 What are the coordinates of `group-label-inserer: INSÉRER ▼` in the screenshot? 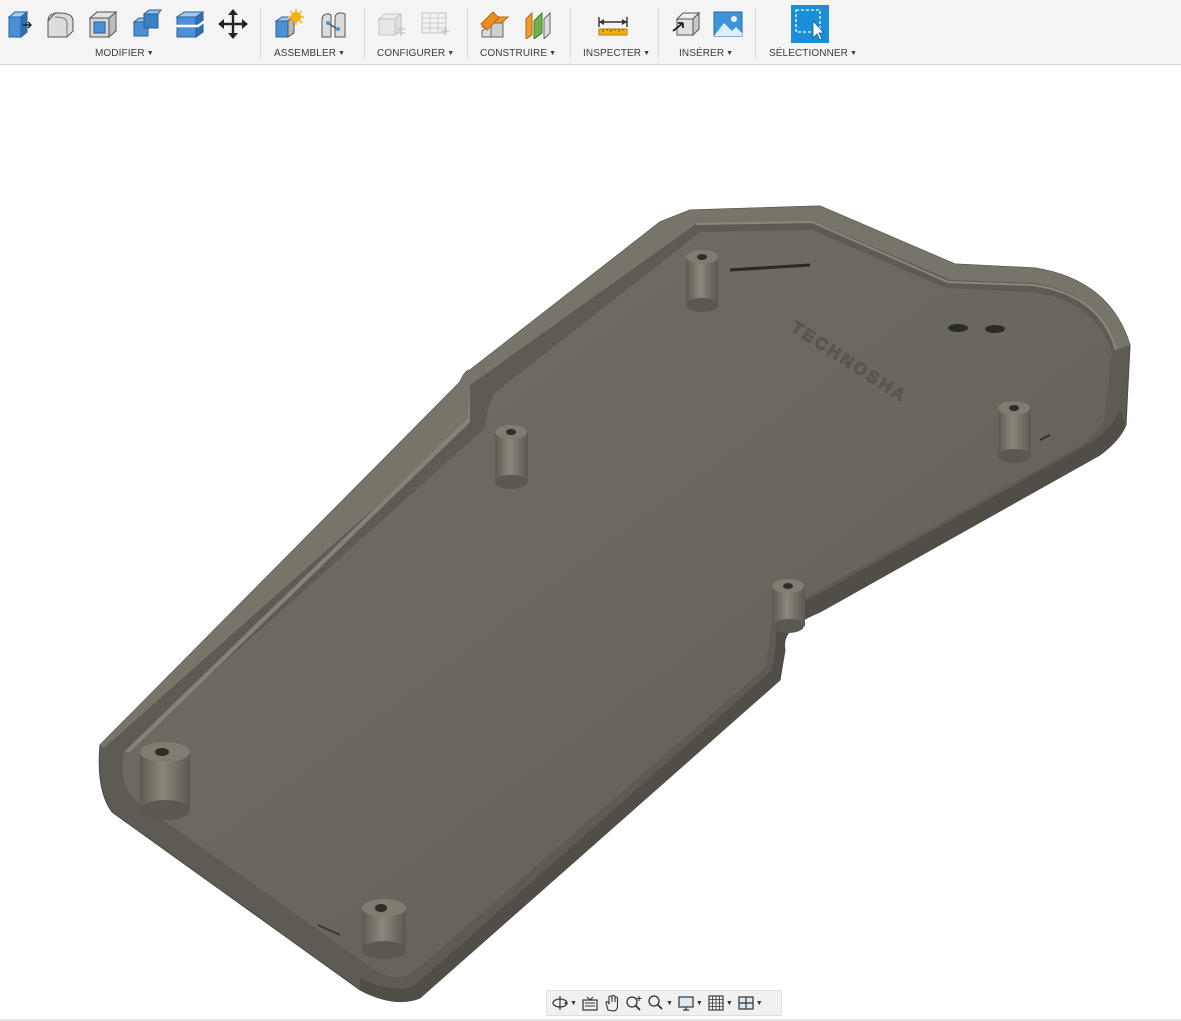 It's located at (706, 53).